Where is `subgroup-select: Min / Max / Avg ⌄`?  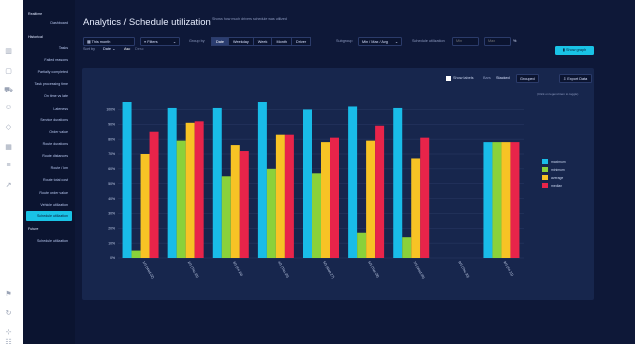
subgroup-select: Min / Max / Avg ⌄ is located at coordinates (380, 41).